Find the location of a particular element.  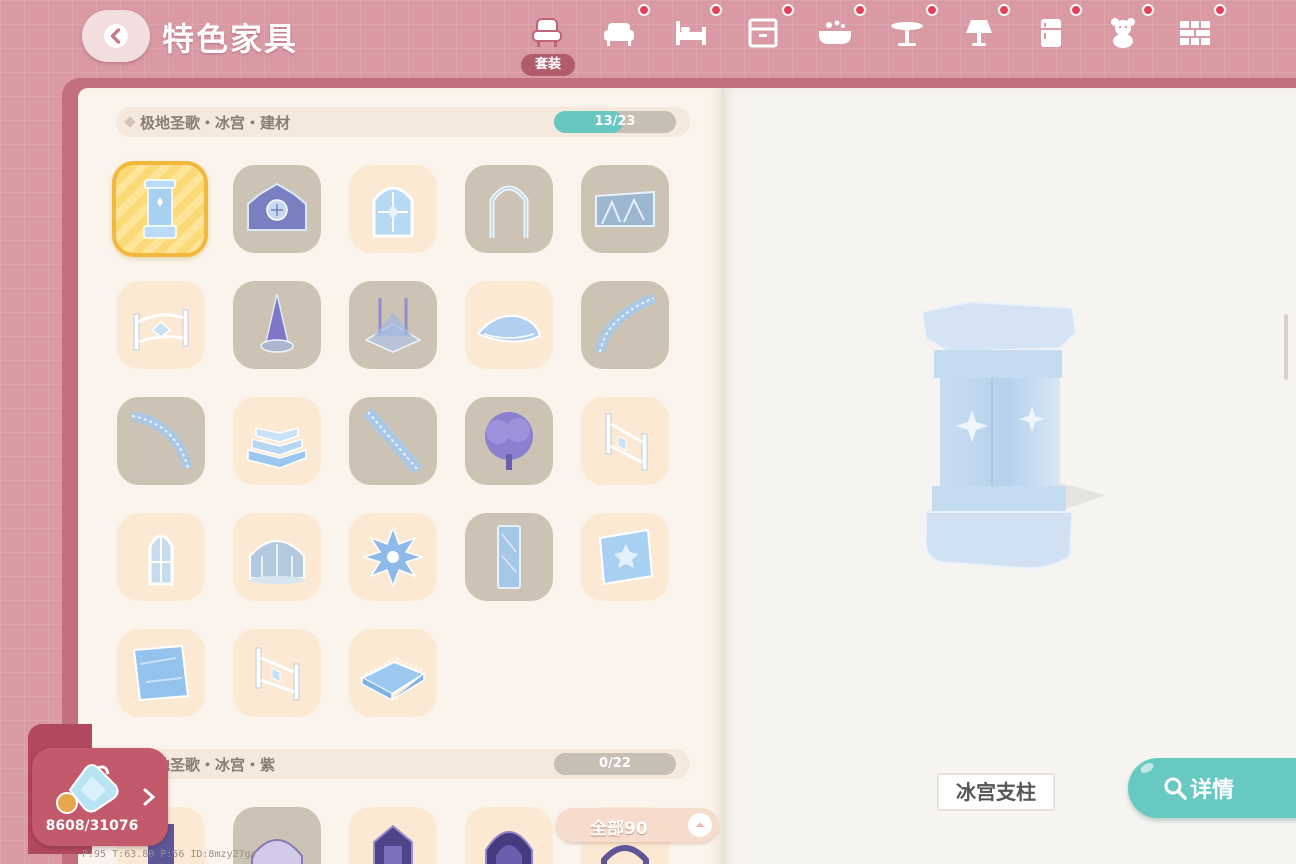

back-button is located at coordinates (116, 36).